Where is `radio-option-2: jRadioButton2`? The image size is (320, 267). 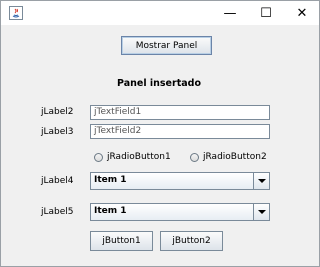
radio-option-2: jRadioButton2 is located at coordinates (228, 157).